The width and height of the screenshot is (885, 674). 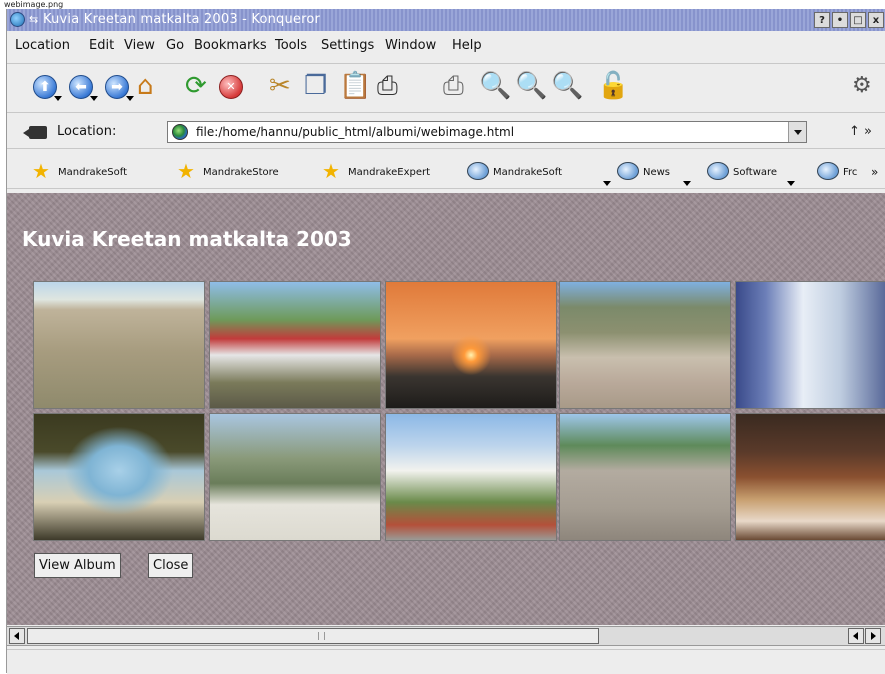 What do you see at coordinates (180, 132) in the screenshot?
I see `globe-icon` at bounding box center [180, 132].